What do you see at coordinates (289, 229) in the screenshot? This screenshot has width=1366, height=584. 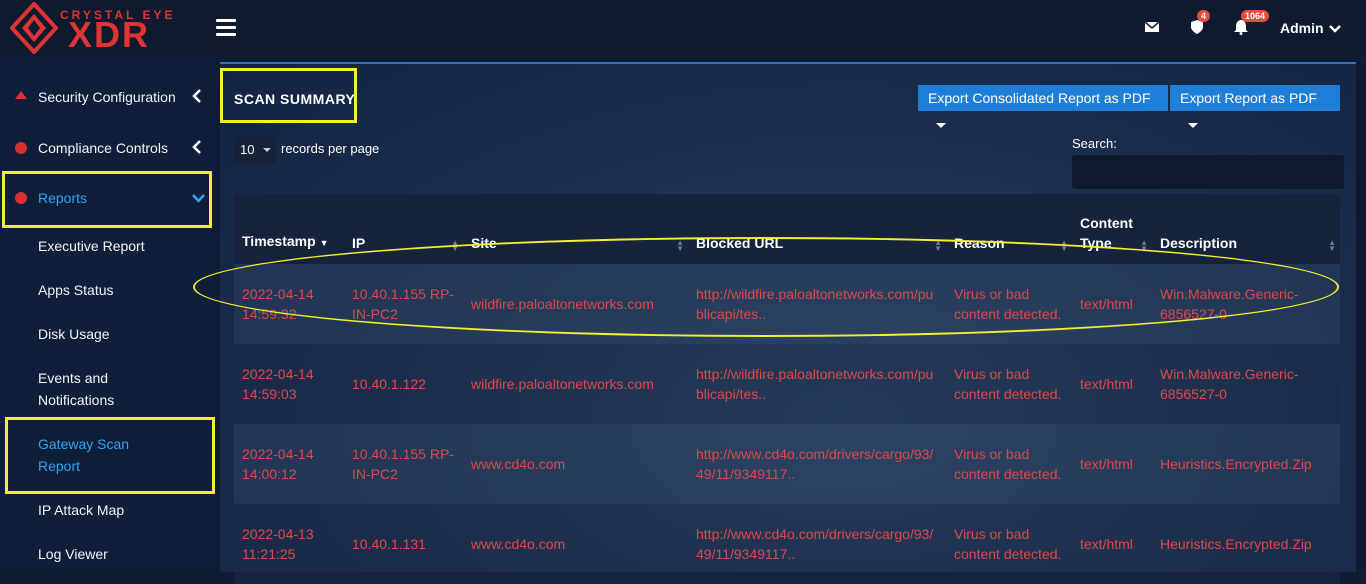 I see `column-header-timestamp: Timestamp ▼` at bounding box center [289, 229].